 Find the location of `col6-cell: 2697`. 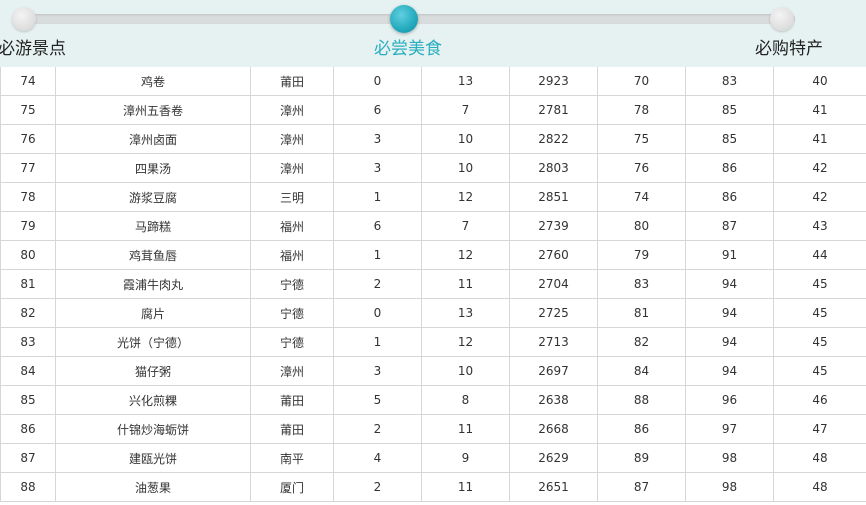

col6-cell: 2697 is located at coordinates (553, 371).